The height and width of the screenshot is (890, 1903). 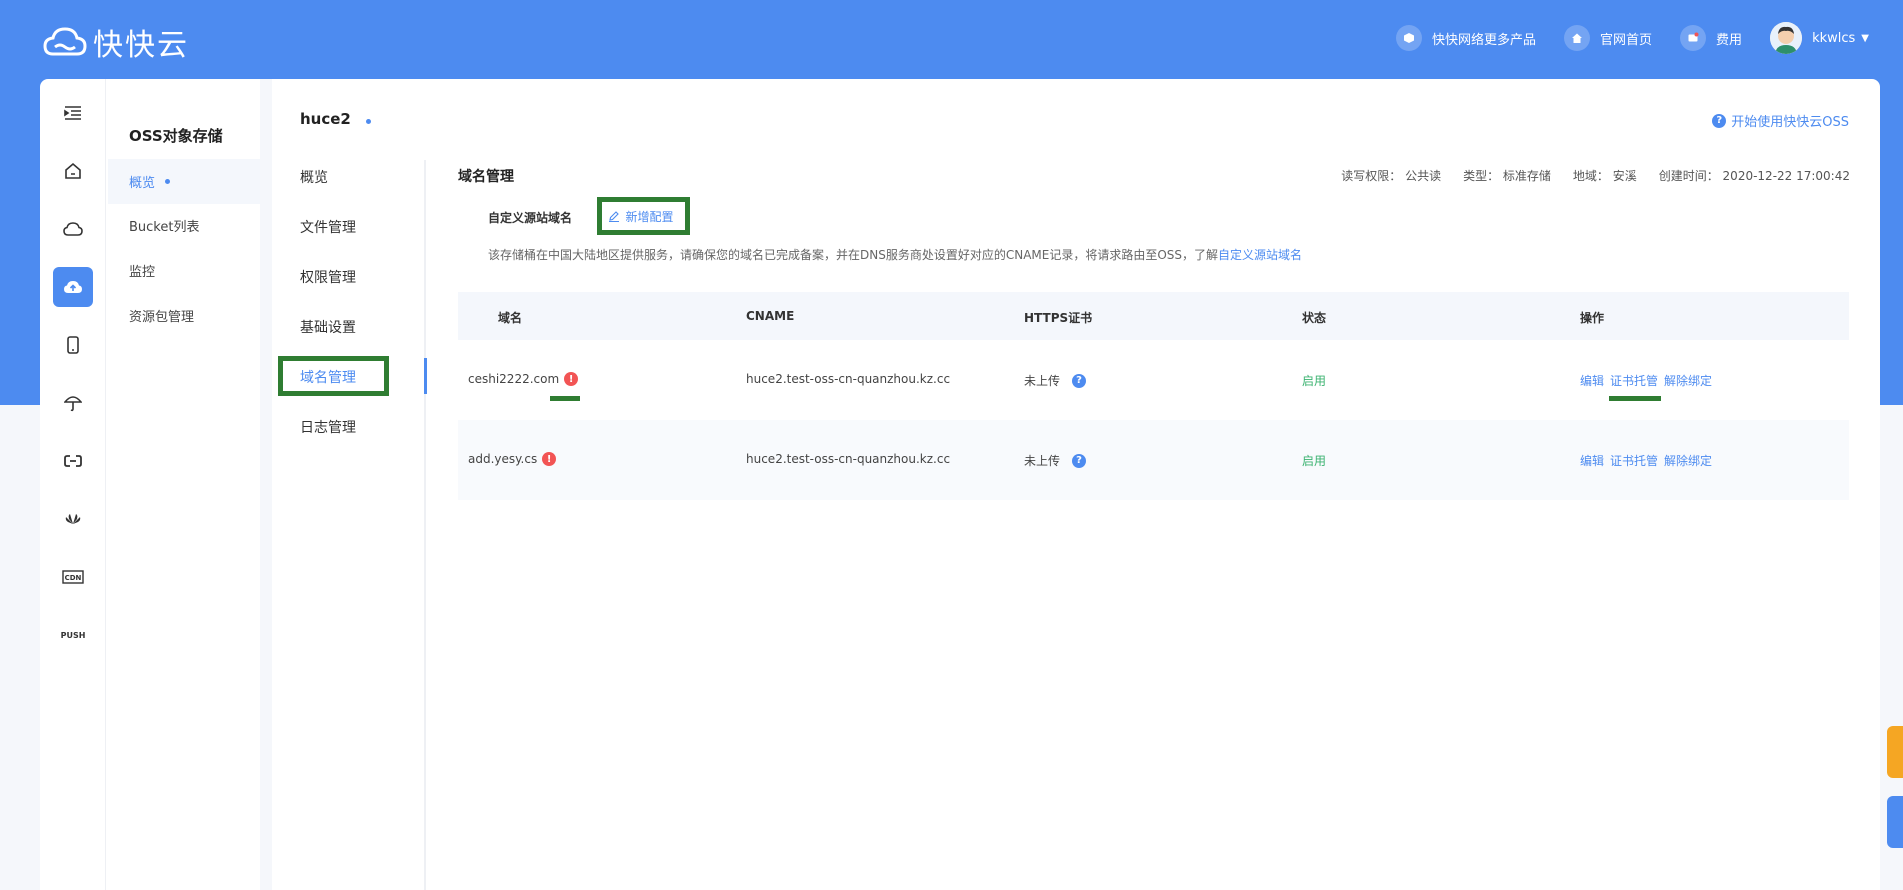 What do you see at coordinates (1409, 38) in the screenshot?
I see `box-icon` at bounding box center [1409, 38].